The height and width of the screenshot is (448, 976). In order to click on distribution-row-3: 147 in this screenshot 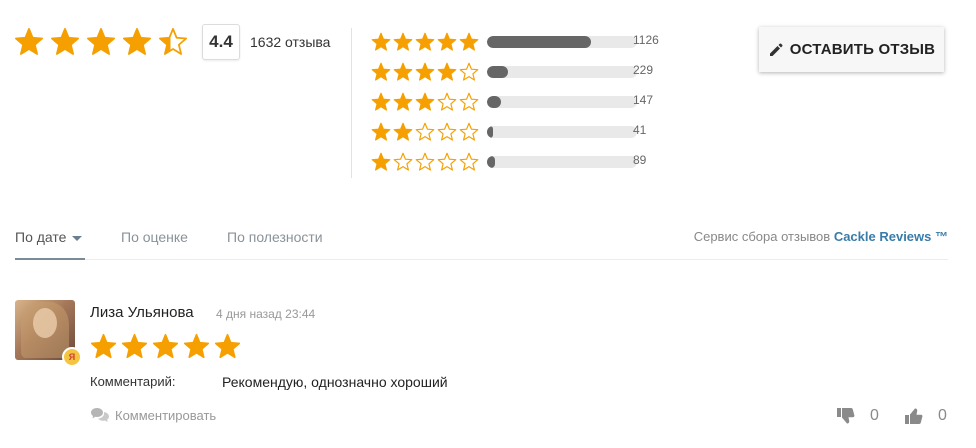, I will do `click(522, 102)`.